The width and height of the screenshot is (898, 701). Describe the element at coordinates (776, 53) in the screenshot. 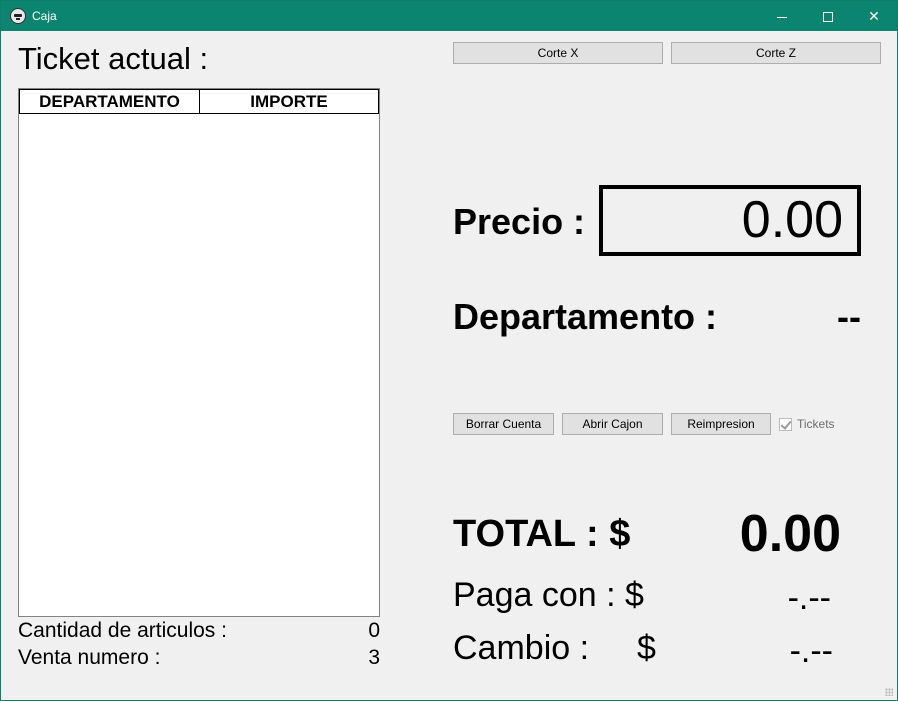

I see `corte-z-button: Corte Z` at that location.